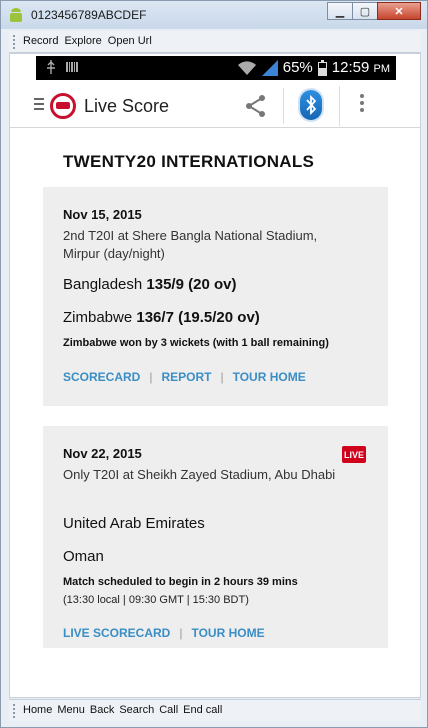 Image resolution: width=428 pixels, height=728 pixels. I want to click on minimize-button: ▁, so click(340, 11).